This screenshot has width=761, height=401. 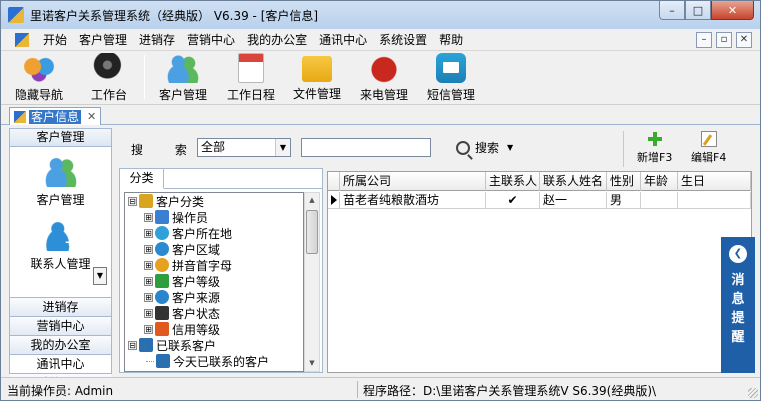 What do you see at coordinates (451, 78) in the screenshot?
I see `sms-management-button: 短信管理` at bounding box center [451, 78].